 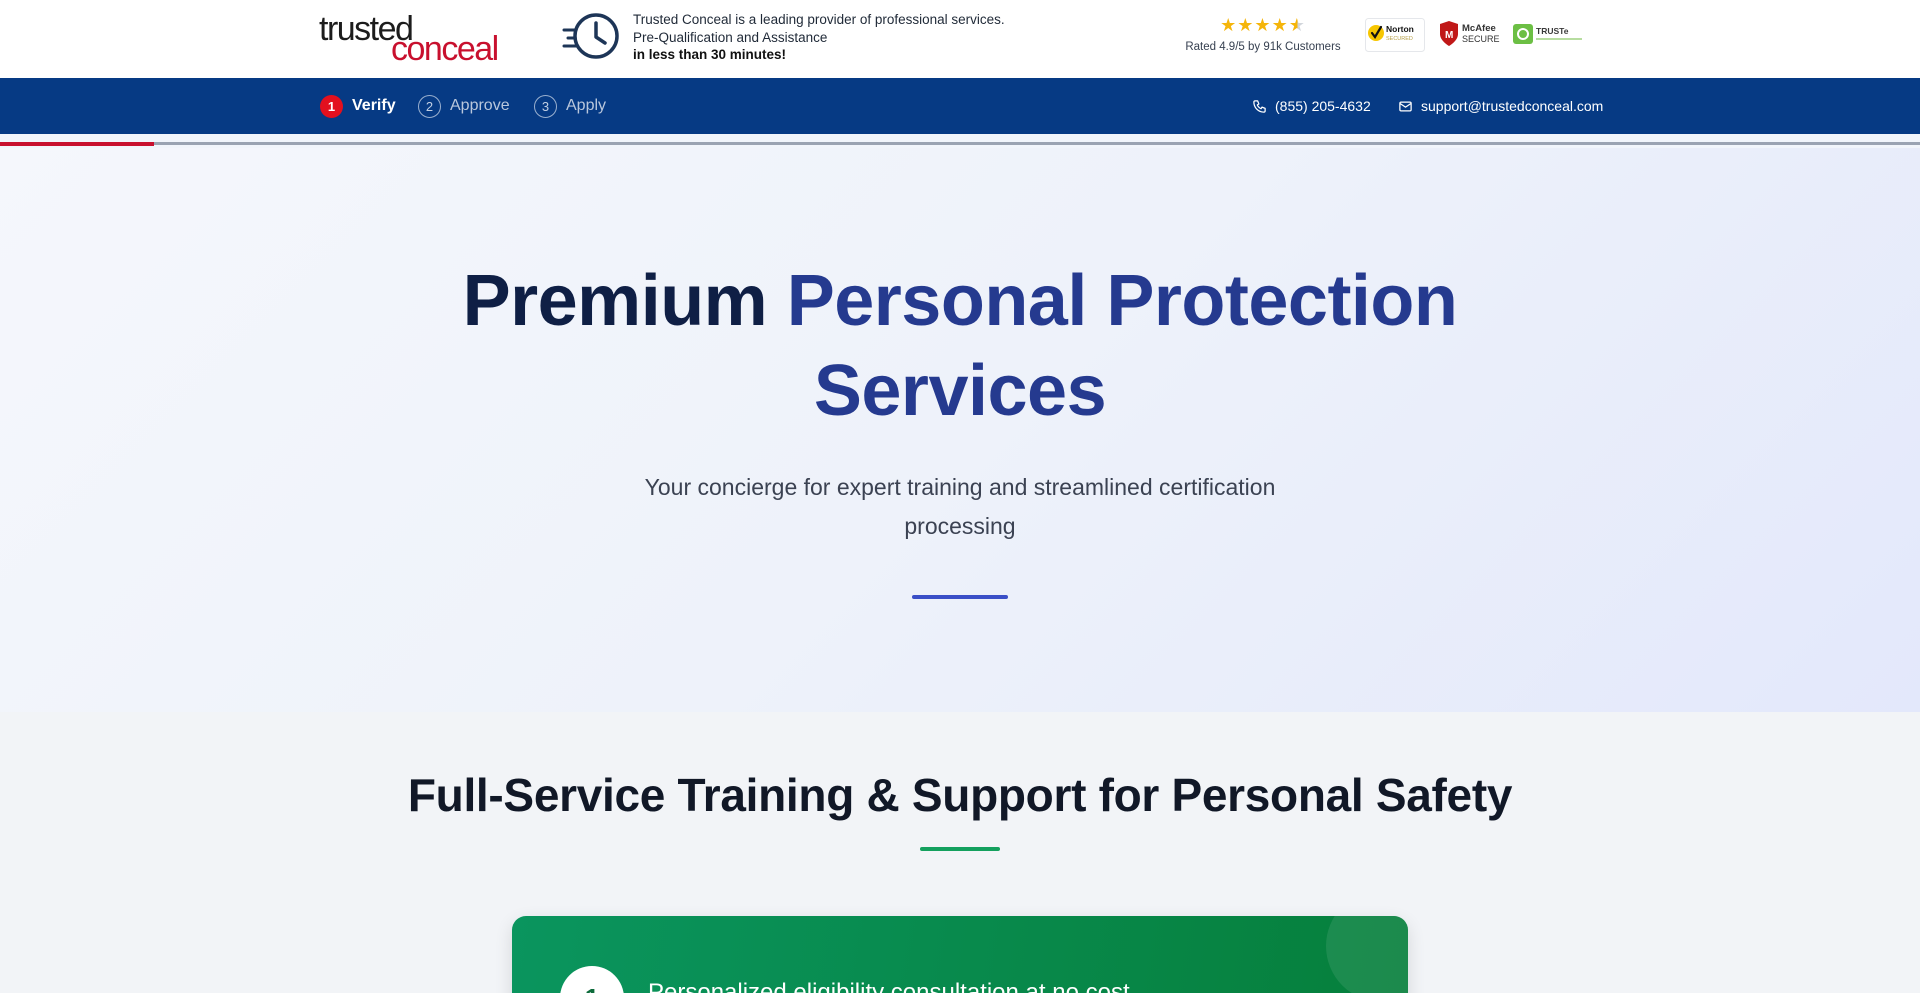 I want to click on email-link: support@trustedconceal.com, so click(x=1500, y=106).